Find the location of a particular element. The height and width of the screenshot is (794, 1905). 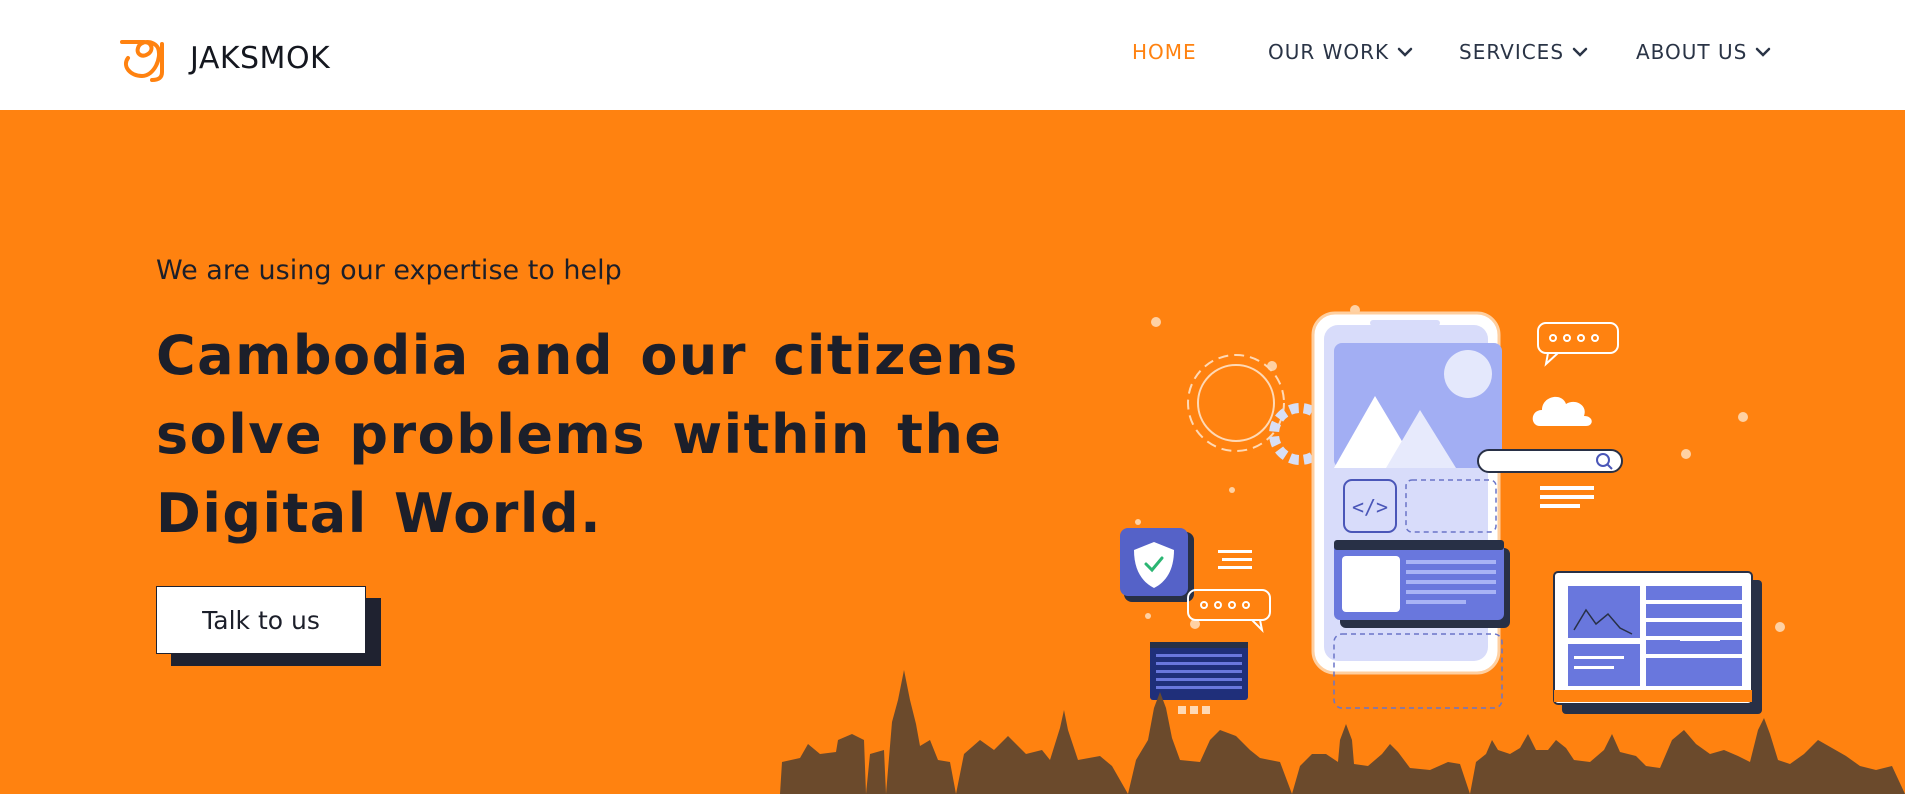

nav-label: ABOUT US is located at coordinates (1692, 52).